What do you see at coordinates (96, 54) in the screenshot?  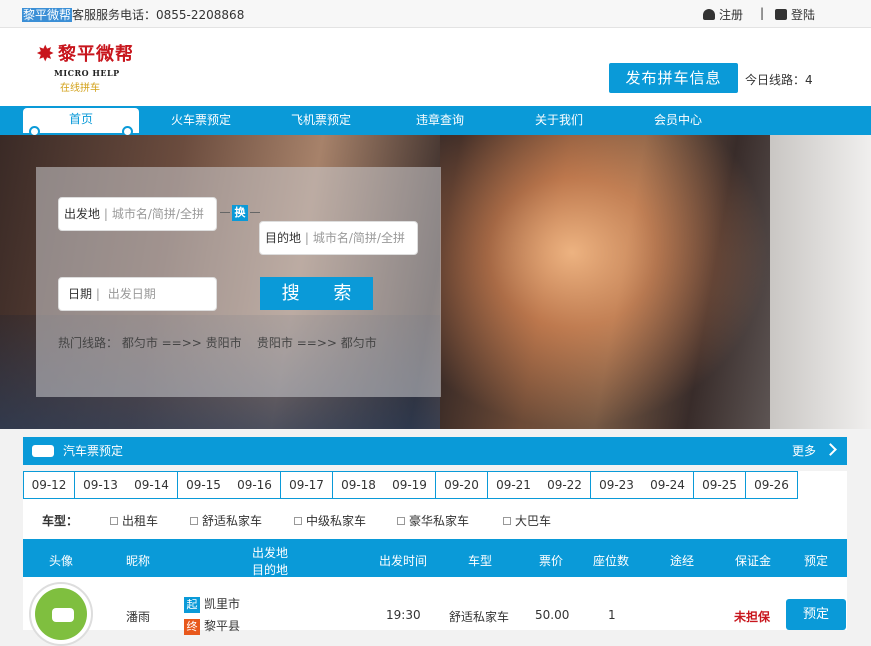 I see `logo-cn: 黎平微帮` at bounding box center [96, 54].